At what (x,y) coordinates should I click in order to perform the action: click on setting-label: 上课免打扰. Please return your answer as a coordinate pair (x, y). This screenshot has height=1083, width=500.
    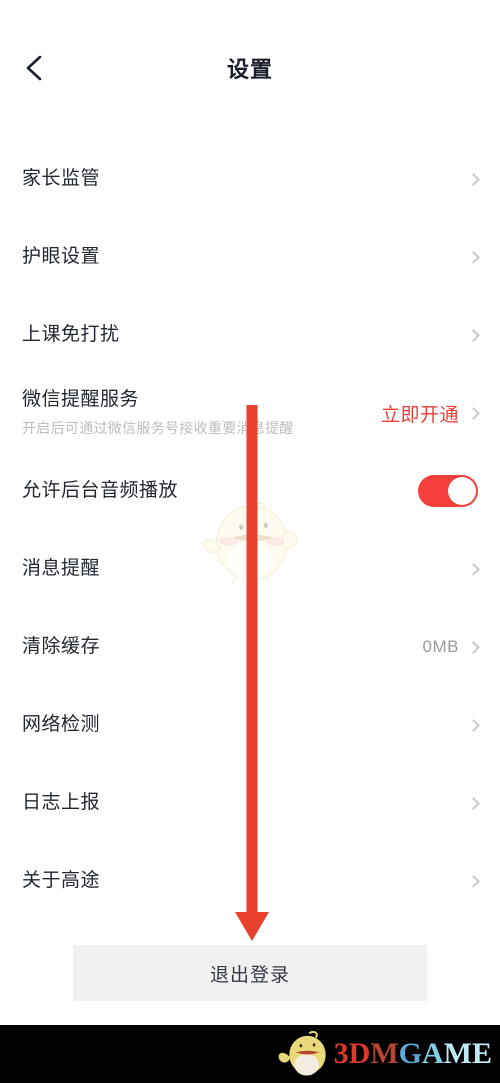
    Looking at the image, I should click on (71, 335).